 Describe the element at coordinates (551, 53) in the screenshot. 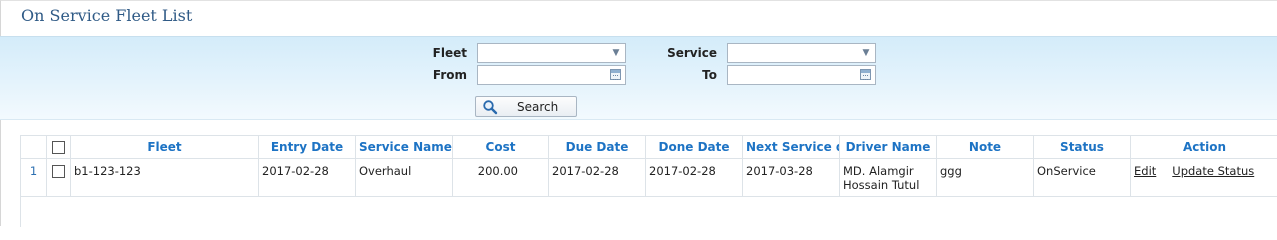

I see `fleet-select: ▼` at that location.